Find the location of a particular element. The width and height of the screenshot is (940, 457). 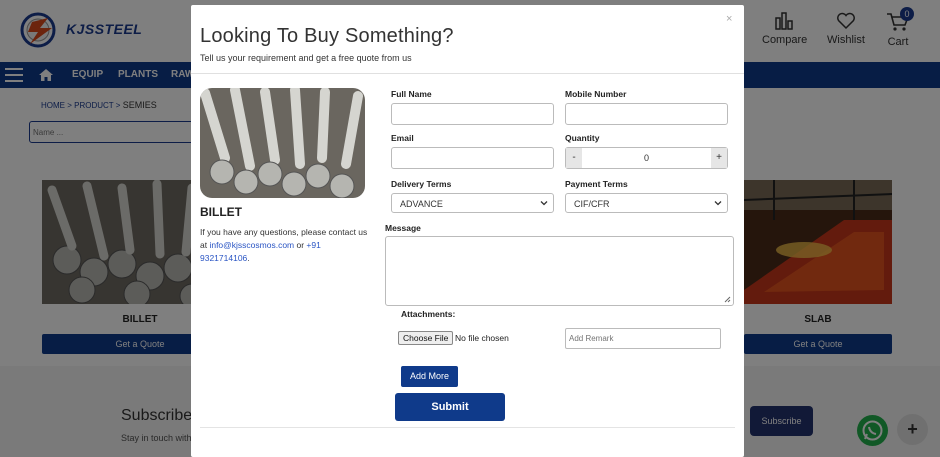

quantity-input: 0 is located at coordinates (646, 158).